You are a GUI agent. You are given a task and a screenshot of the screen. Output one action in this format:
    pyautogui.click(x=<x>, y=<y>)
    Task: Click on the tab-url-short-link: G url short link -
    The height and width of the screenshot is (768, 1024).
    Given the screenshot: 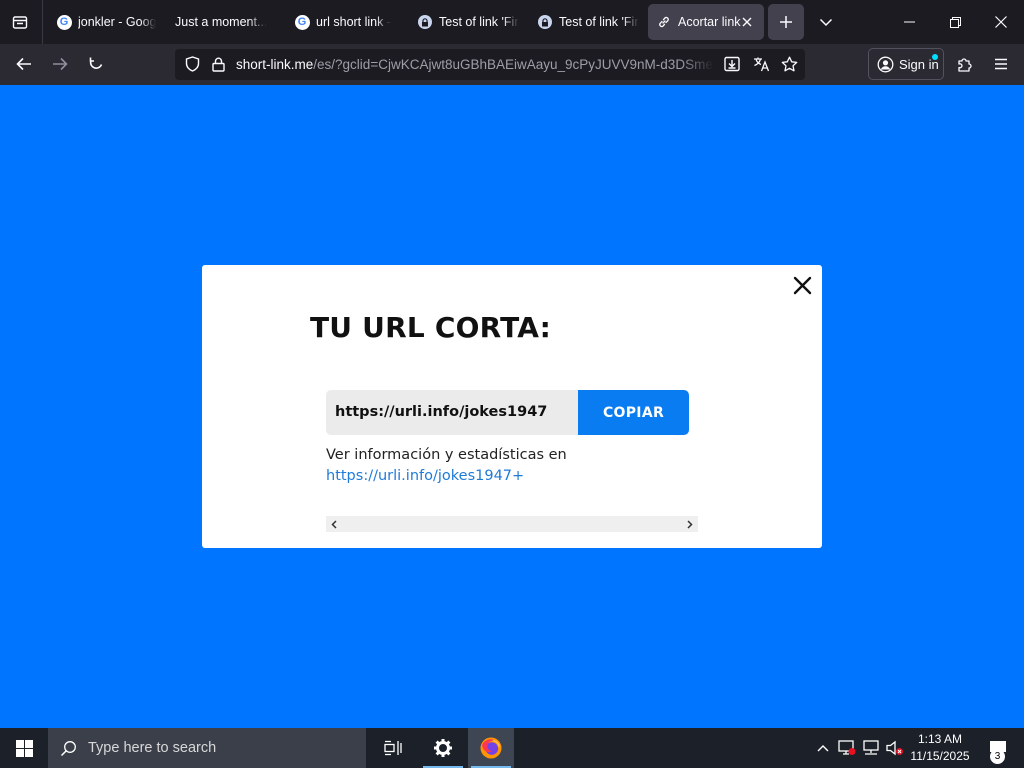 What is the action you would take?
    pyautogui.click(x=342, y=22)
    